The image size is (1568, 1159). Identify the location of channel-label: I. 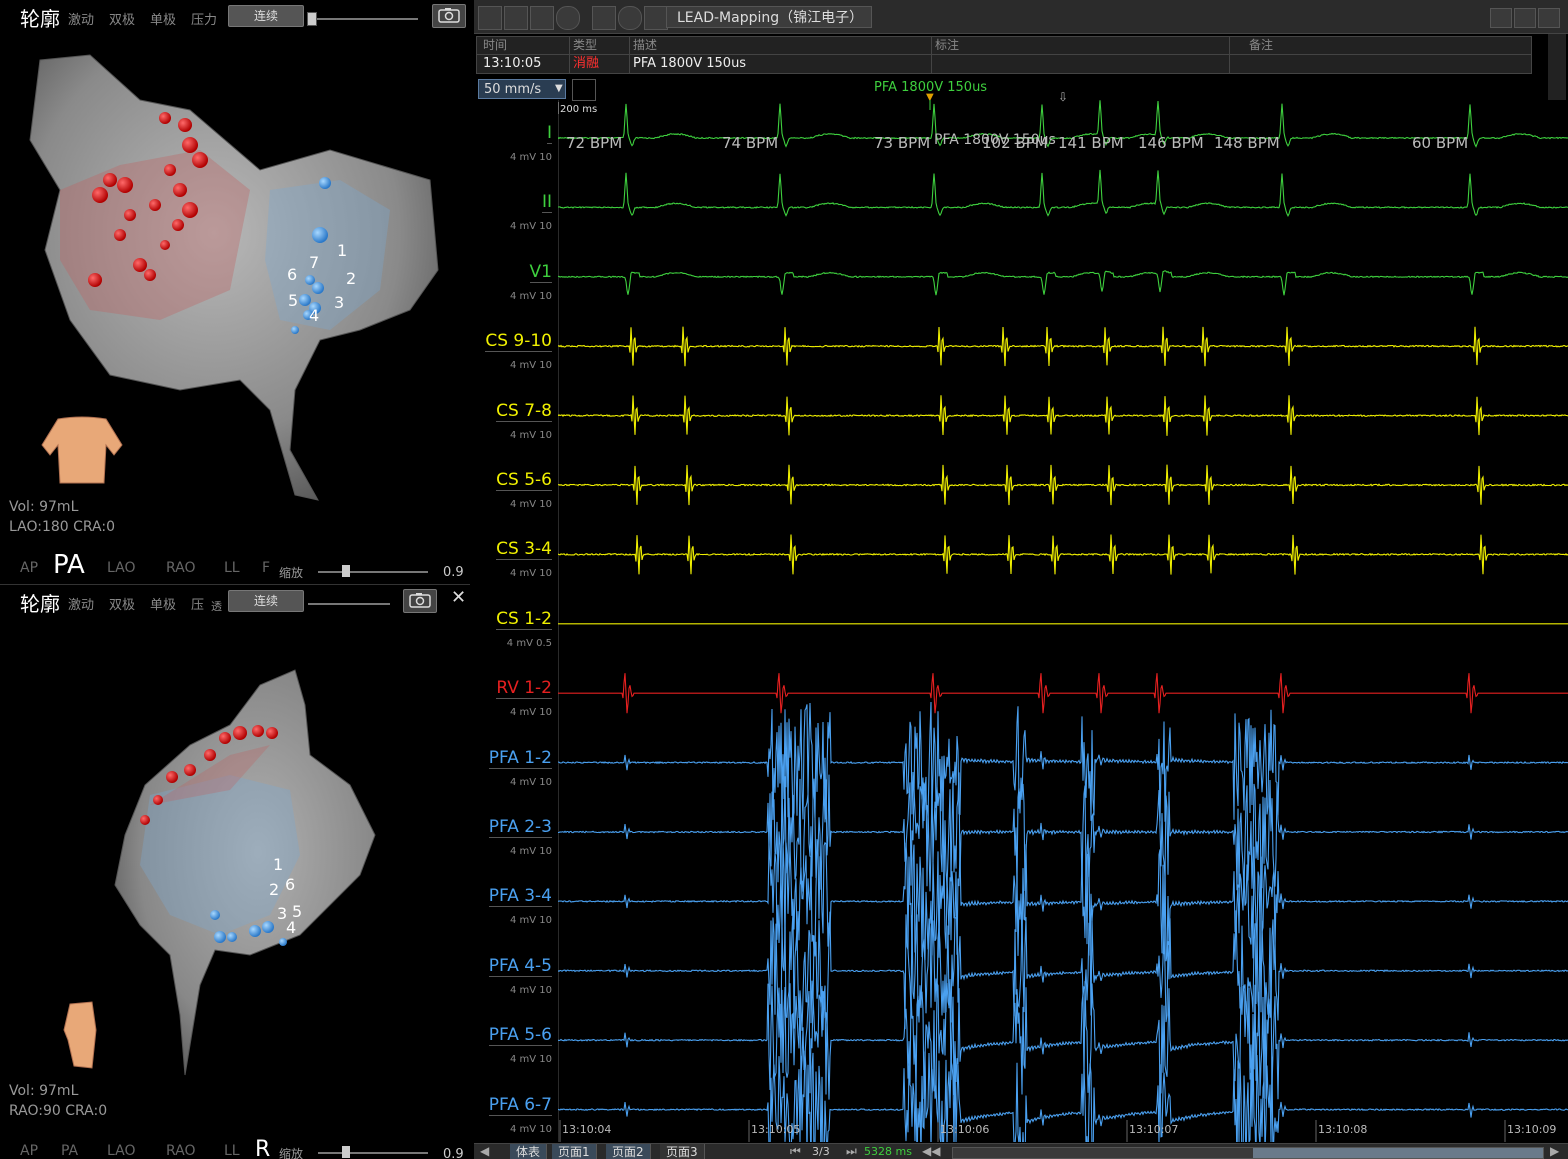
(549, 133).